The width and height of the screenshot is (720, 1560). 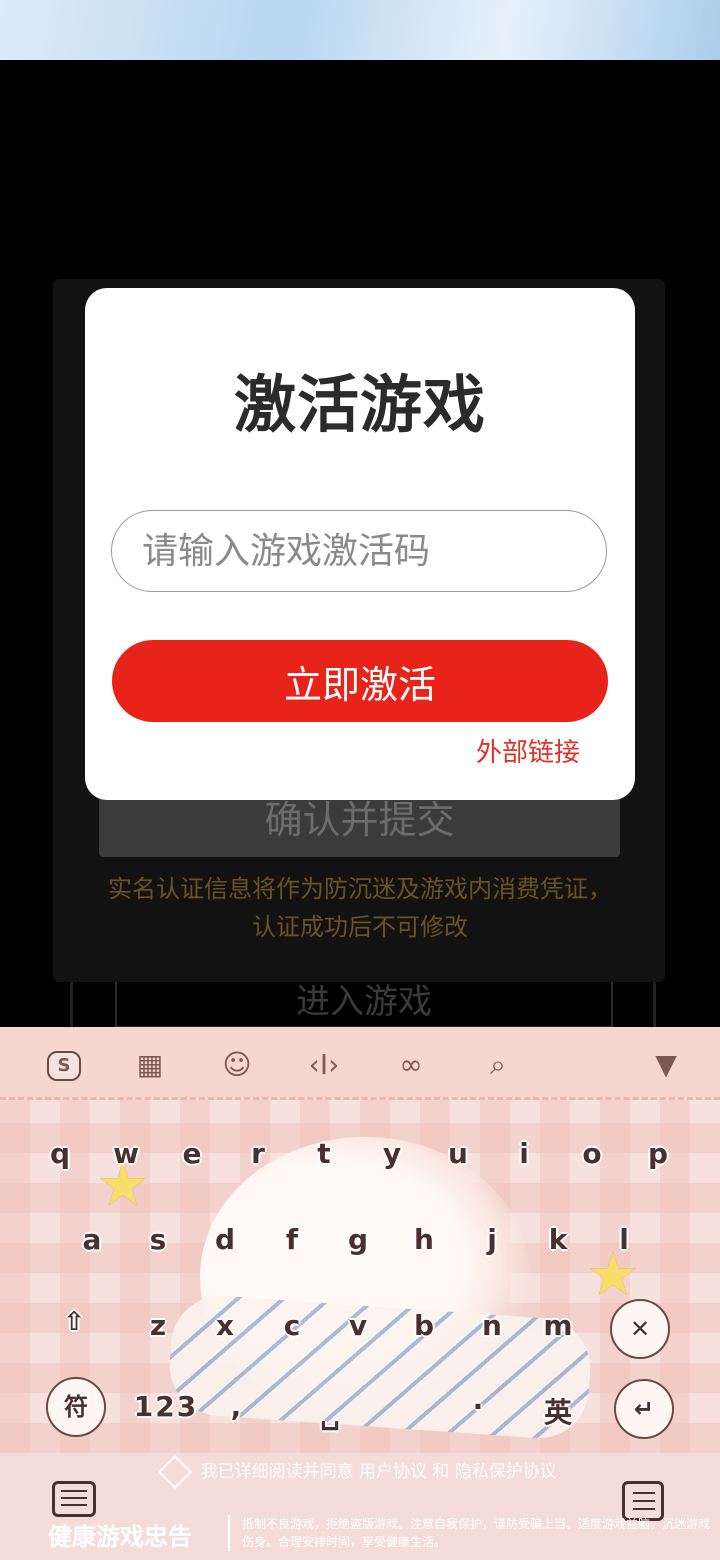 I want to click on key-r: r, so click(x=258, y=1154).